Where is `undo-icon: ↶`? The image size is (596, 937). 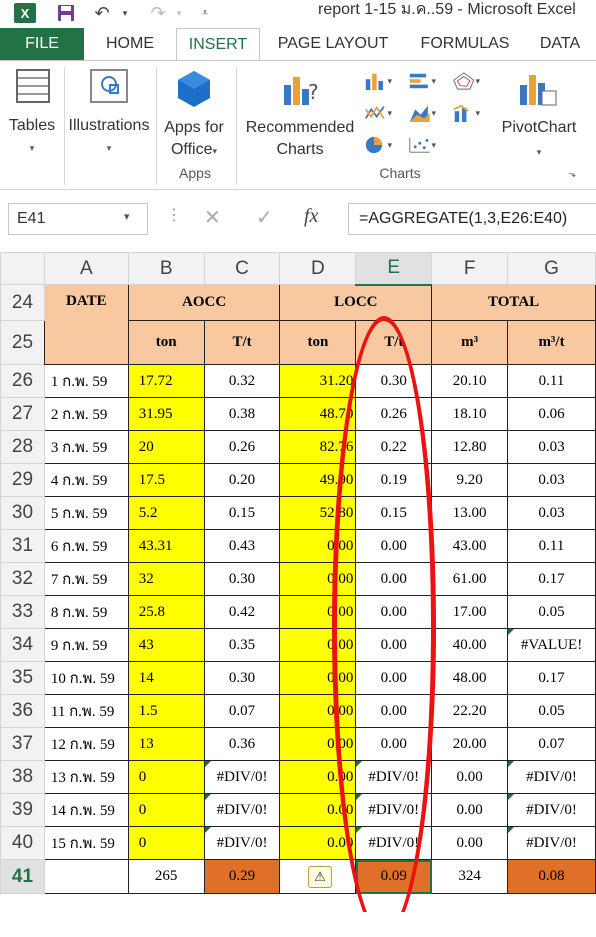 undo-icon: ↶ is located at coordinates (102, 13).